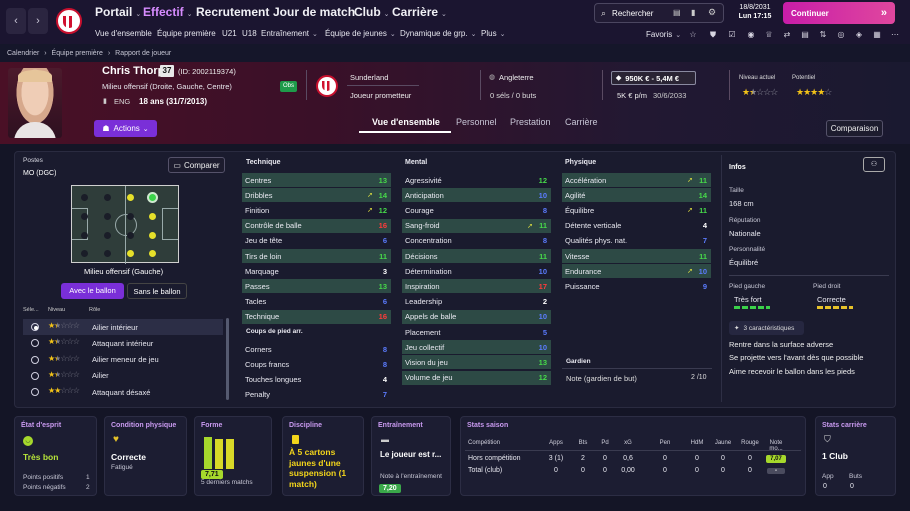  I want to click on attribute-row: Marquage 3, so click(316, 271).